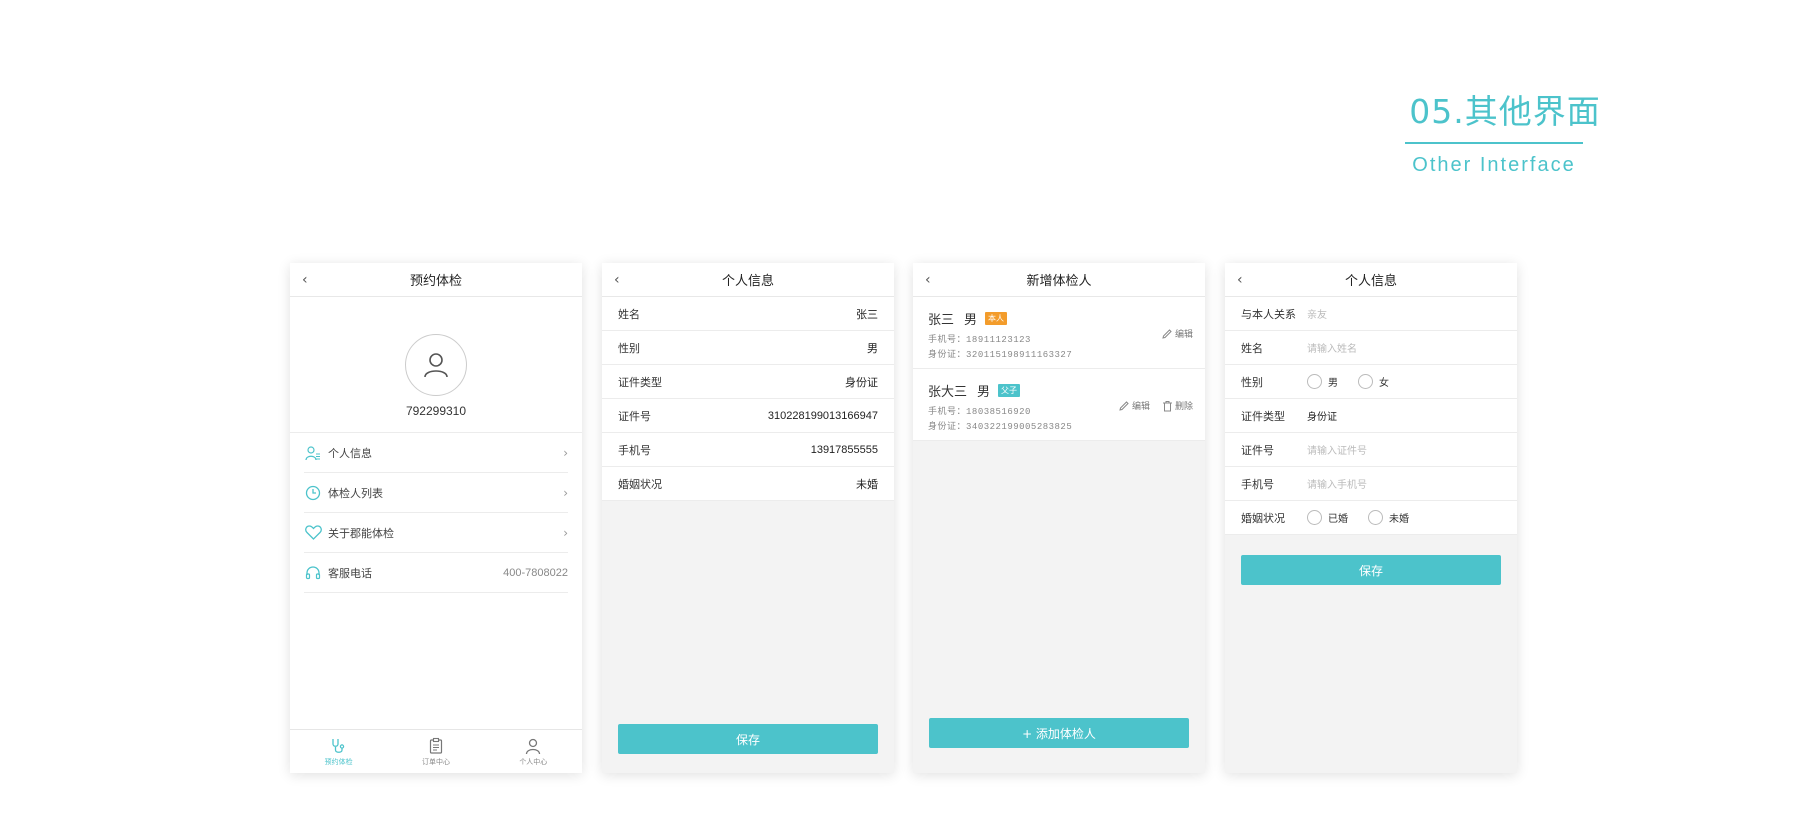 Image resolution: width=1800 pixels, height=840 pixels. Describe the element at coordinates (1371, 348) in the screenshot. I see `form-row-name: 姓名 请输入姓名` at that location.